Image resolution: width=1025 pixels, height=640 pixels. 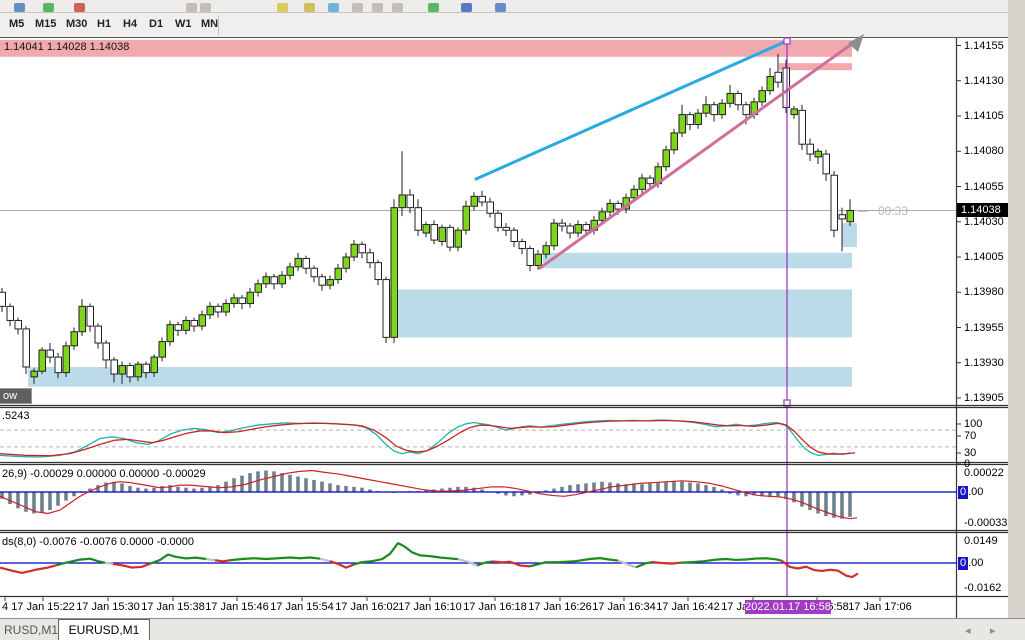 What do you see at coordinates (173, 607) in the screenshot?
I see `time-axis-tick: 17 Jan 15:38` at bounding box center [173, 607].